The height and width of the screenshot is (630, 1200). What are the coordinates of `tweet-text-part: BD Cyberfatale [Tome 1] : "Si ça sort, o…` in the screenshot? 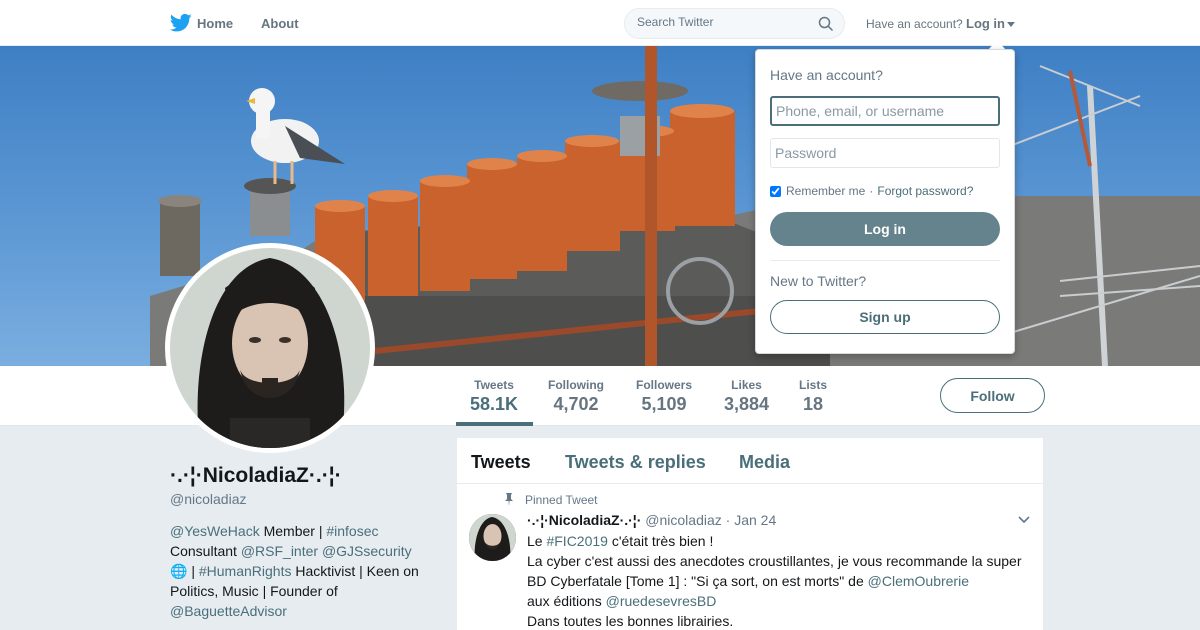 It's located at (697, 581).